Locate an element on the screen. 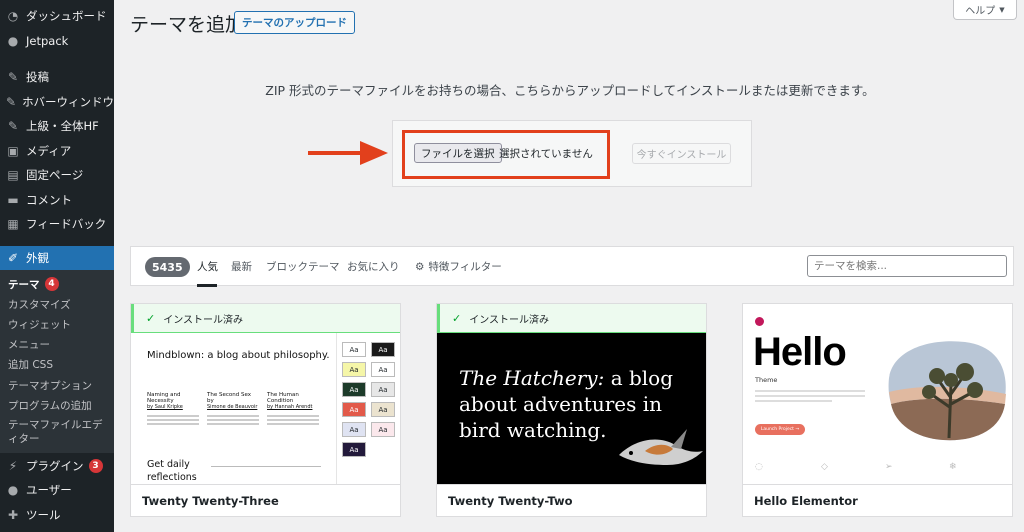 This screenshot has width=1024, height=532. submenu-item-widgets: ウィジェット is located at coordinates (57, 324).